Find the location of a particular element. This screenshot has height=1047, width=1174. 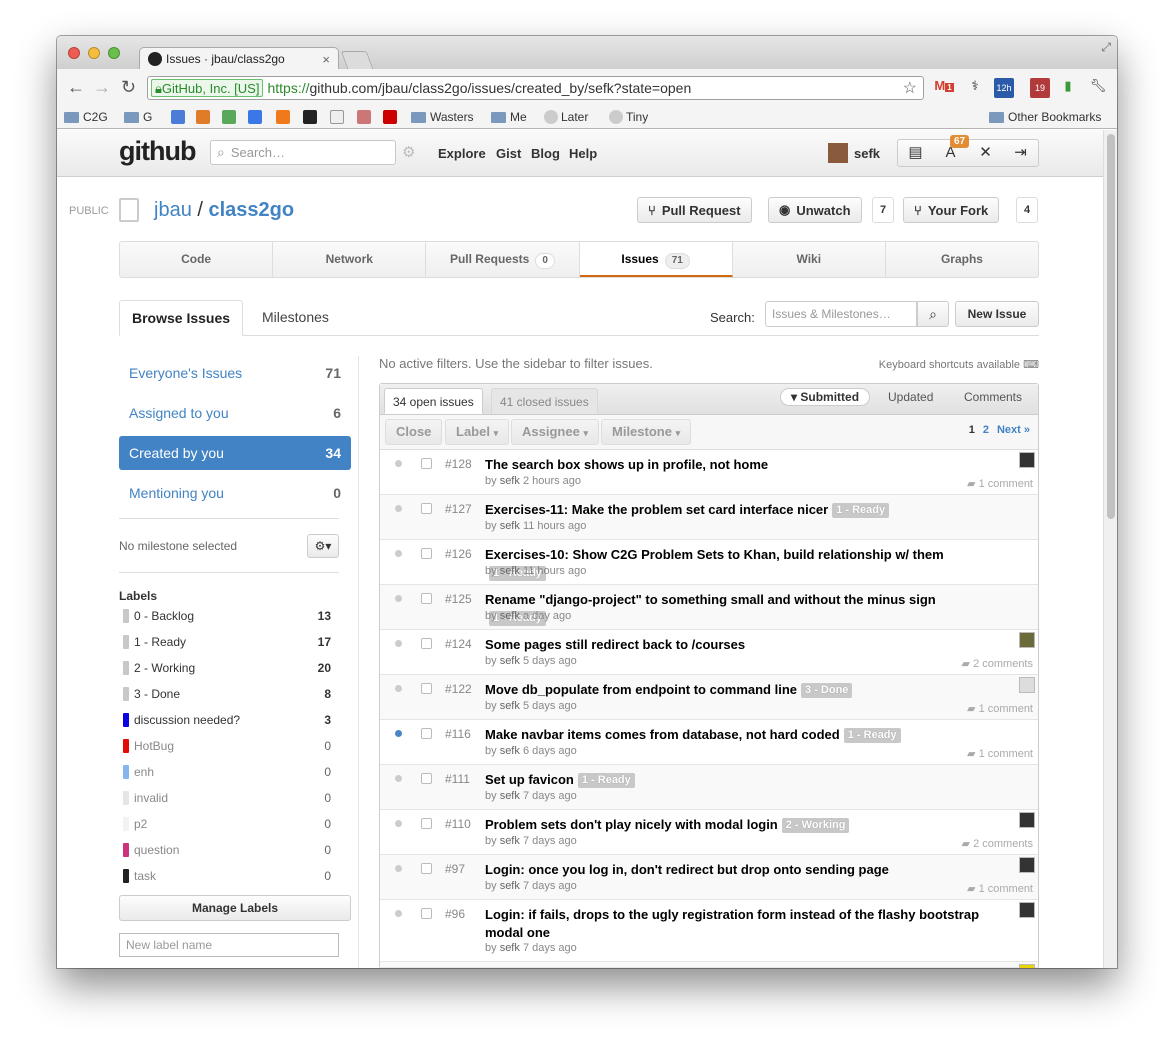

label-filter-item: invalid 0 is located at coordinates (225, 798).